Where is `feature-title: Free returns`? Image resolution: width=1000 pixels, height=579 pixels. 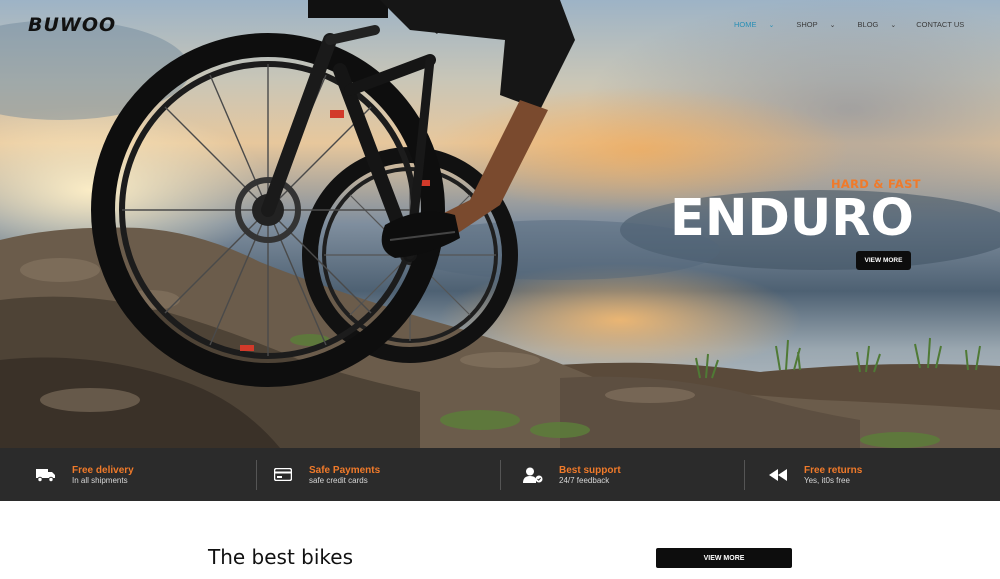
feature-title: Free returns is located at coordinates (833, 470).